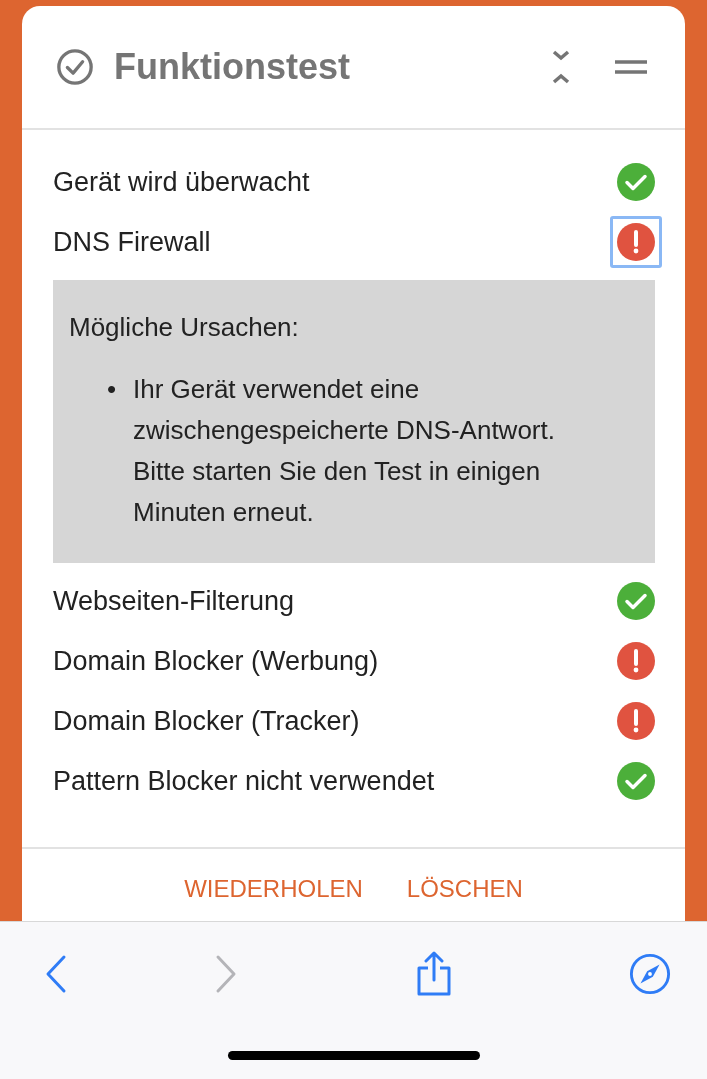  Describe the element at coordinates (181, 182) in the screenshot. I see `test-label: Gerät wird überwacht` at that location.